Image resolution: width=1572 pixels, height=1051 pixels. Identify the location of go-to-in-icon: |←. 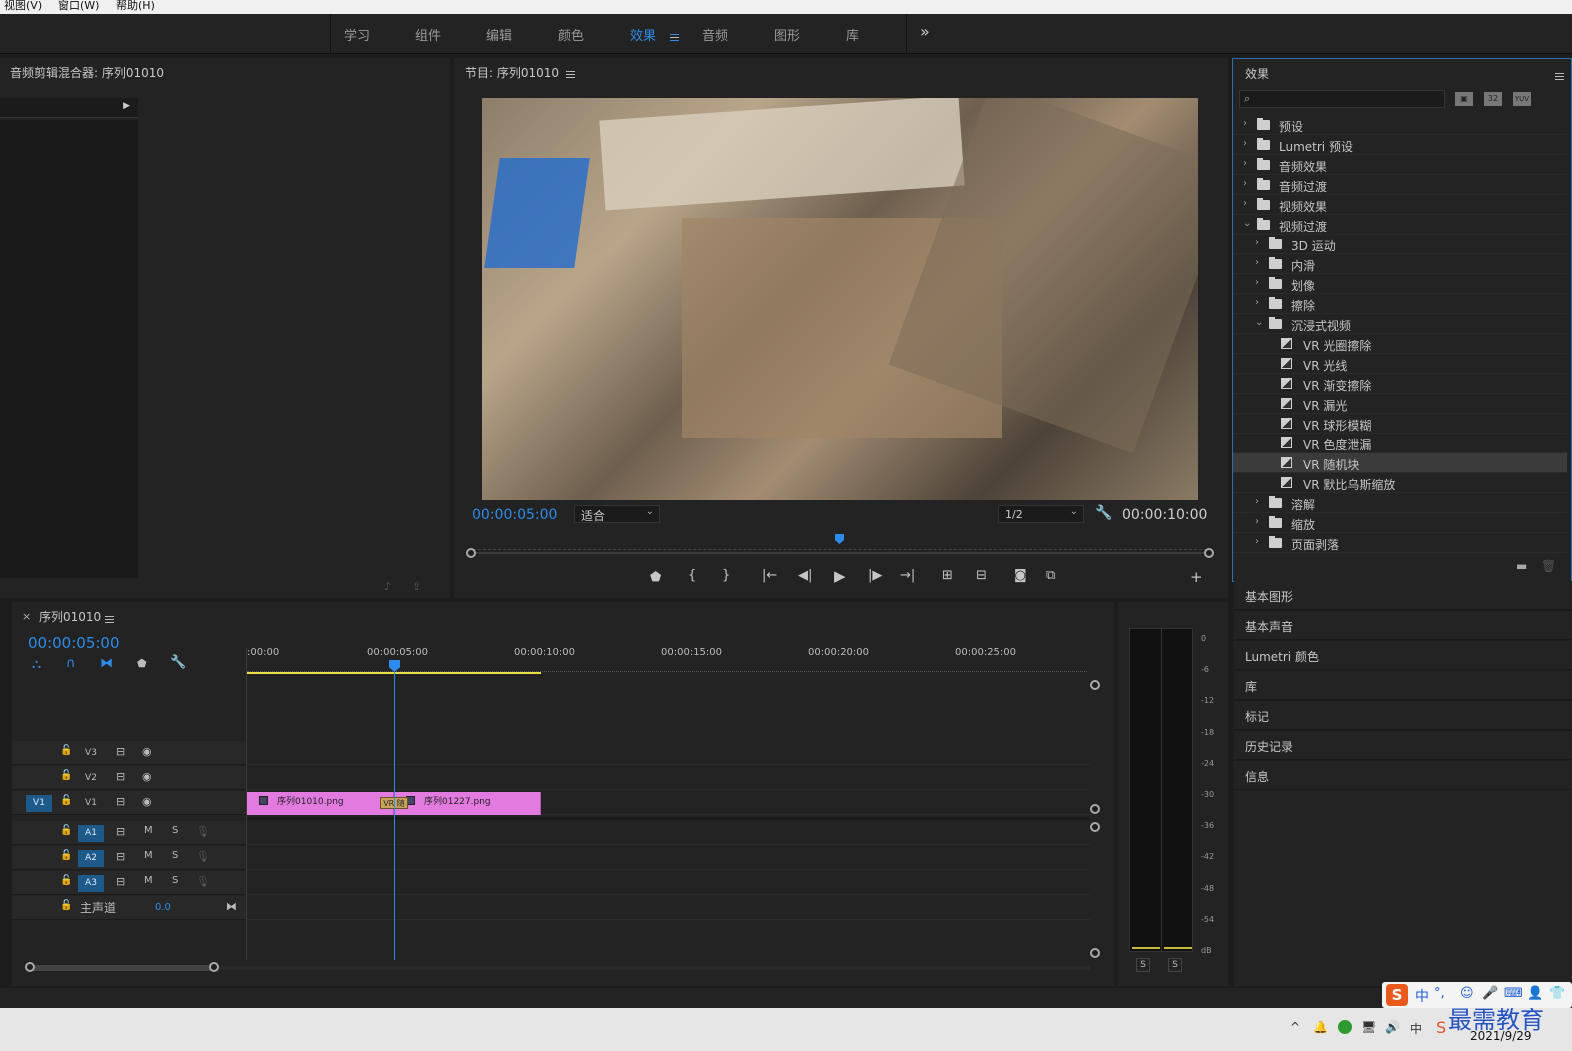
(769, 575).